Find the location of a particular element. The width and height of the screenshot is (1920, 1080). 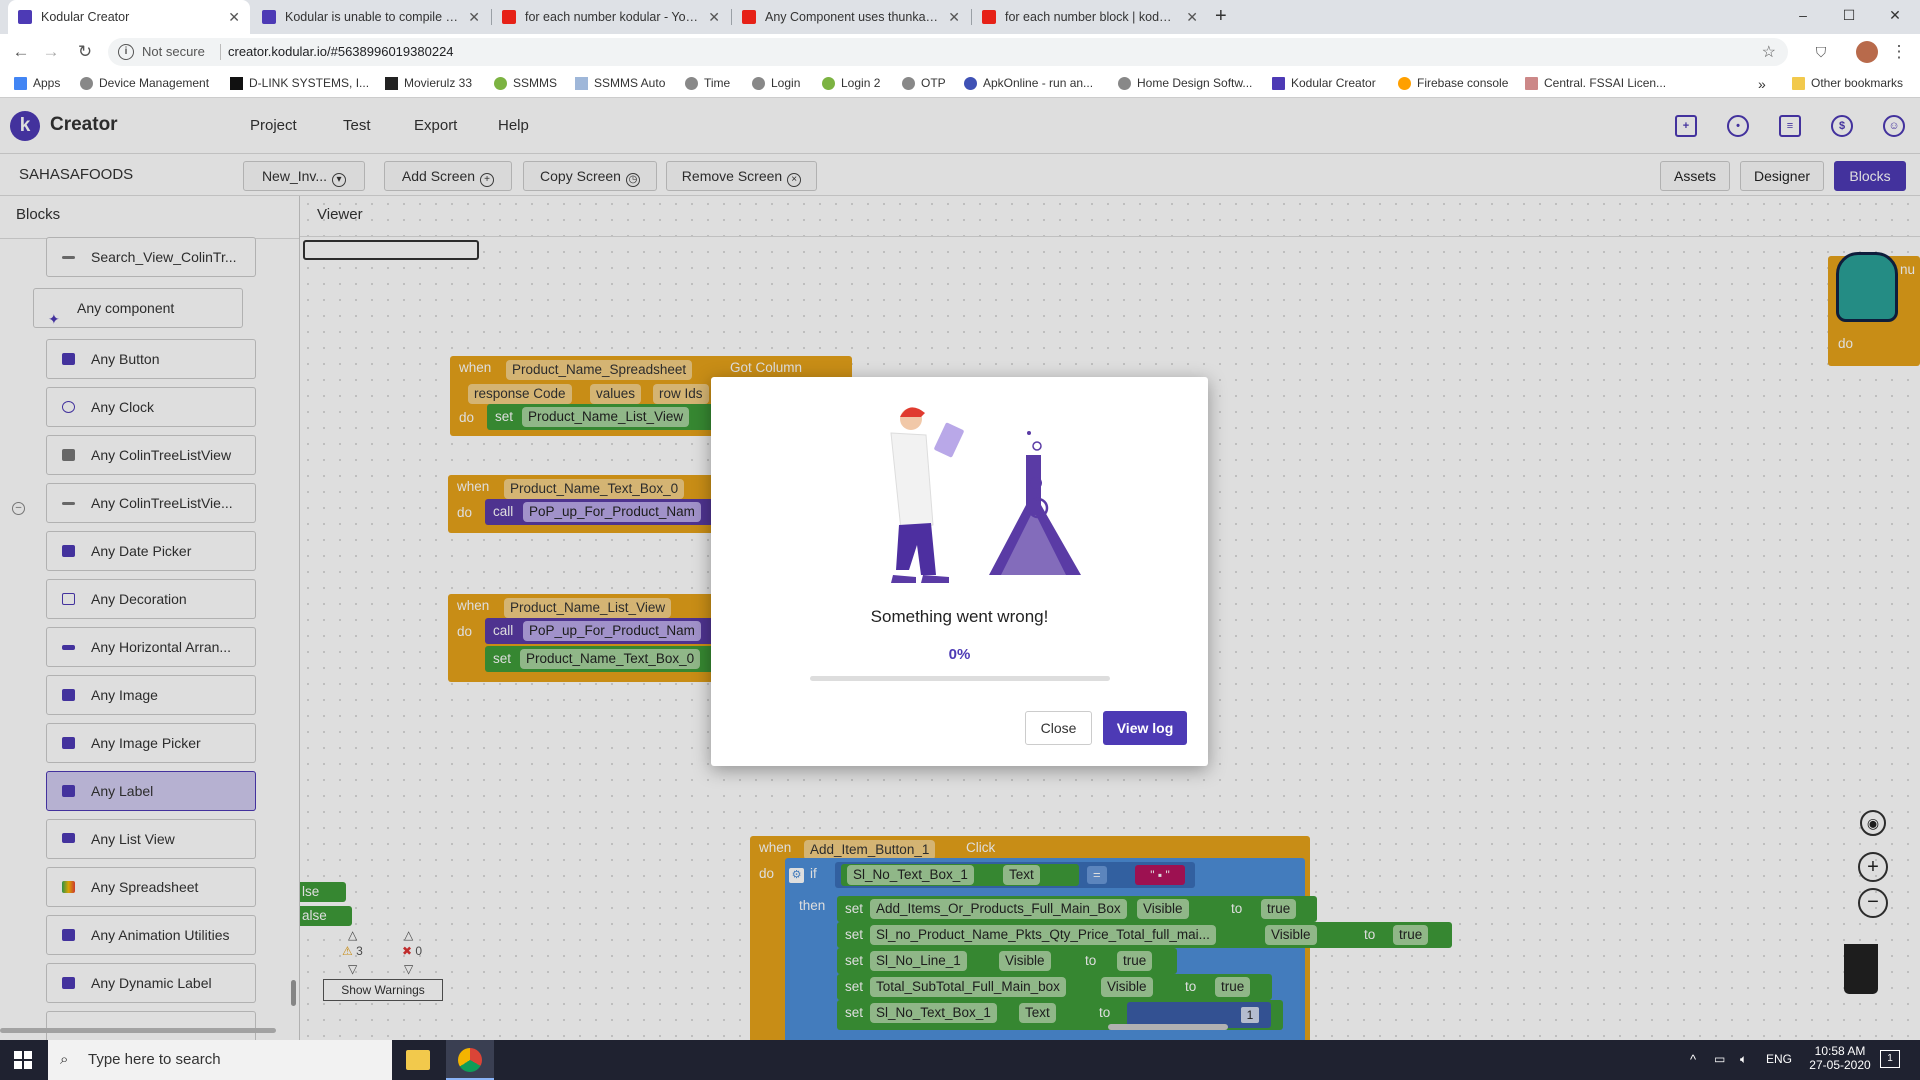

progress-percent: 0% is located at coordinates (959, 654).